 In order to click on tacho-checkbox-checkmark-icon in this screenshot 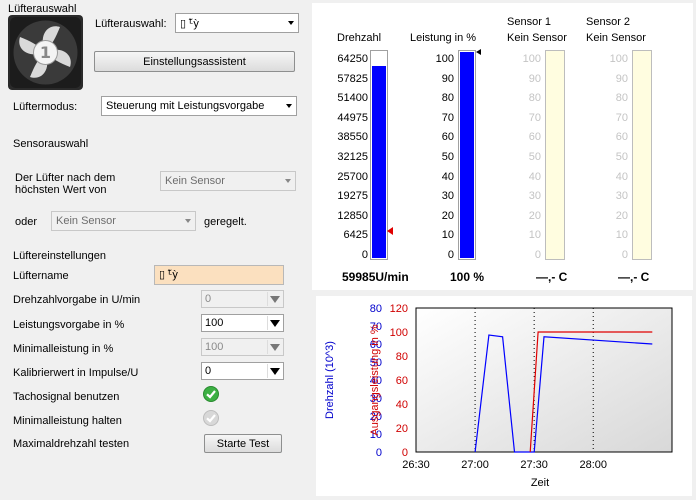, I will do `click(211, 394)`.